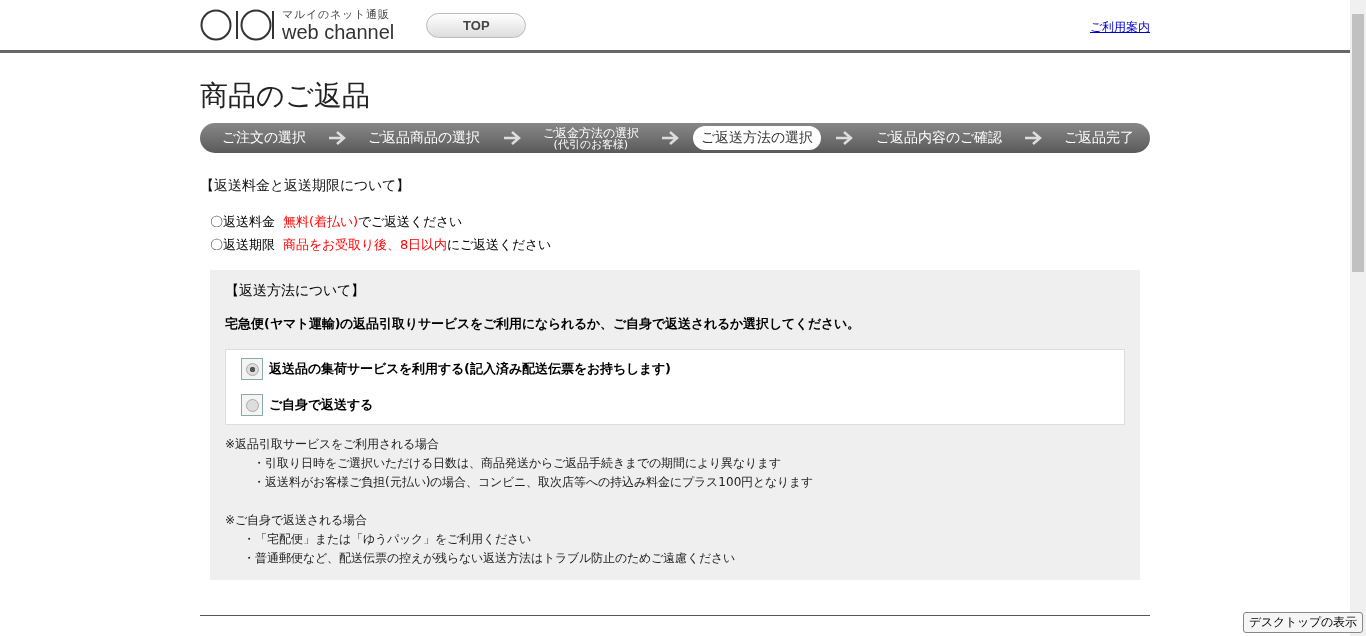  What do you see at coordinates (1098, 137) in the screenshot?
I see `step-item: ご返品完了` at bounding box center [1098, 137].